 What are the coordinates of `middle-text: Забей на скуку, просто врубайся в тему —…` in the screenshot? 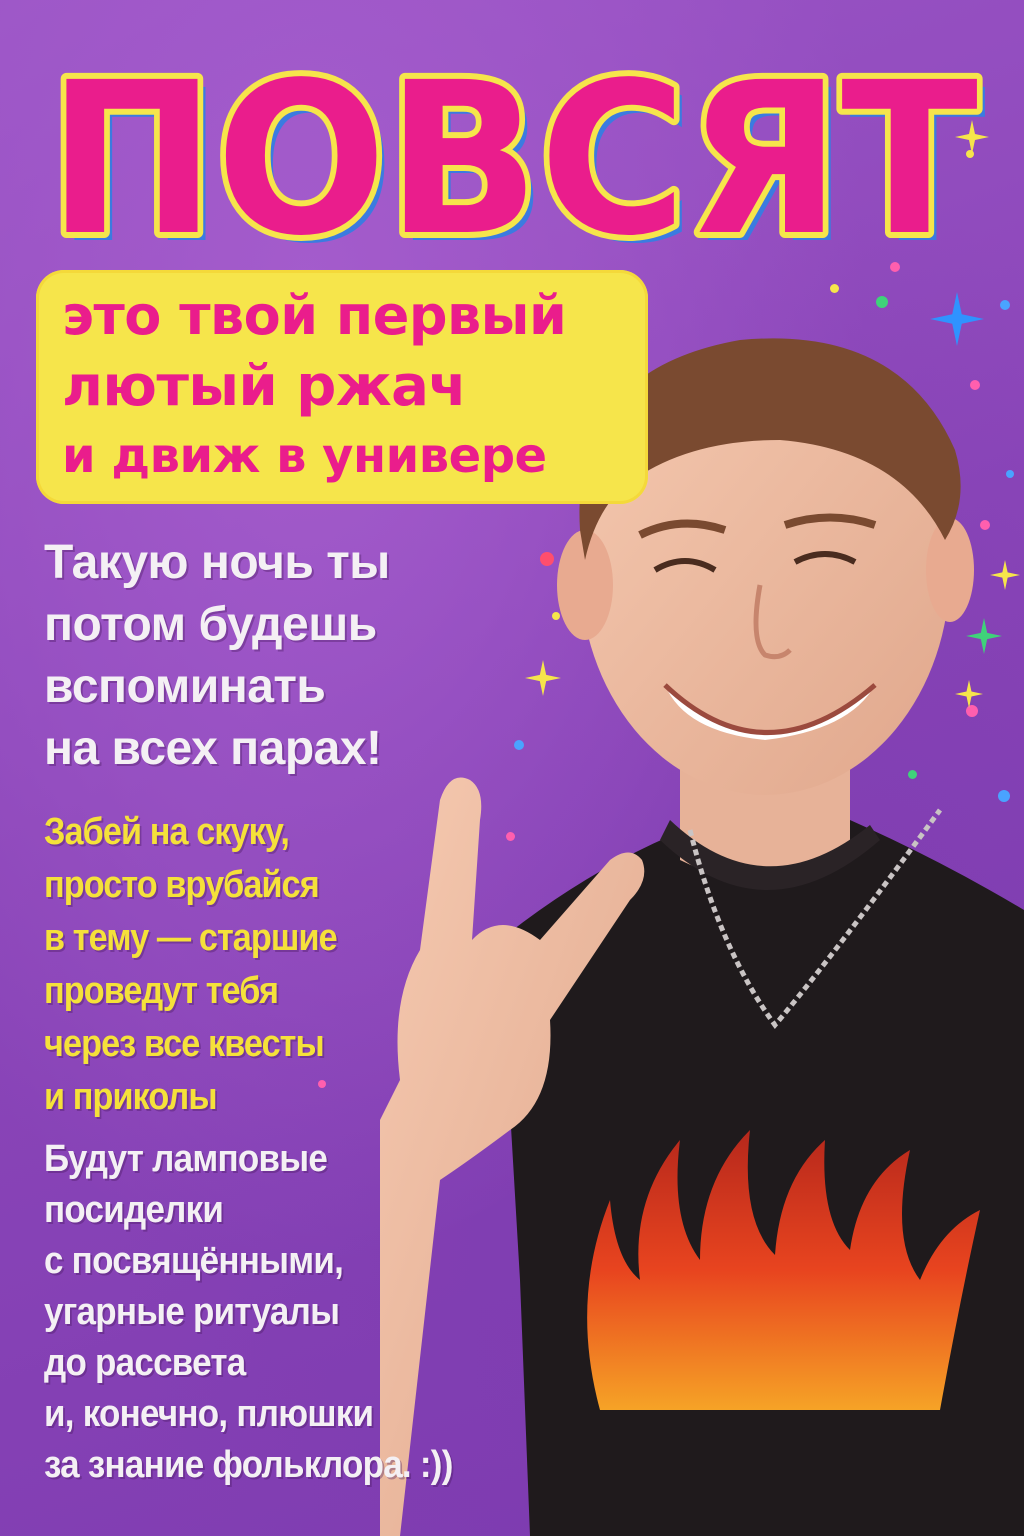 It's located at (191, 965).